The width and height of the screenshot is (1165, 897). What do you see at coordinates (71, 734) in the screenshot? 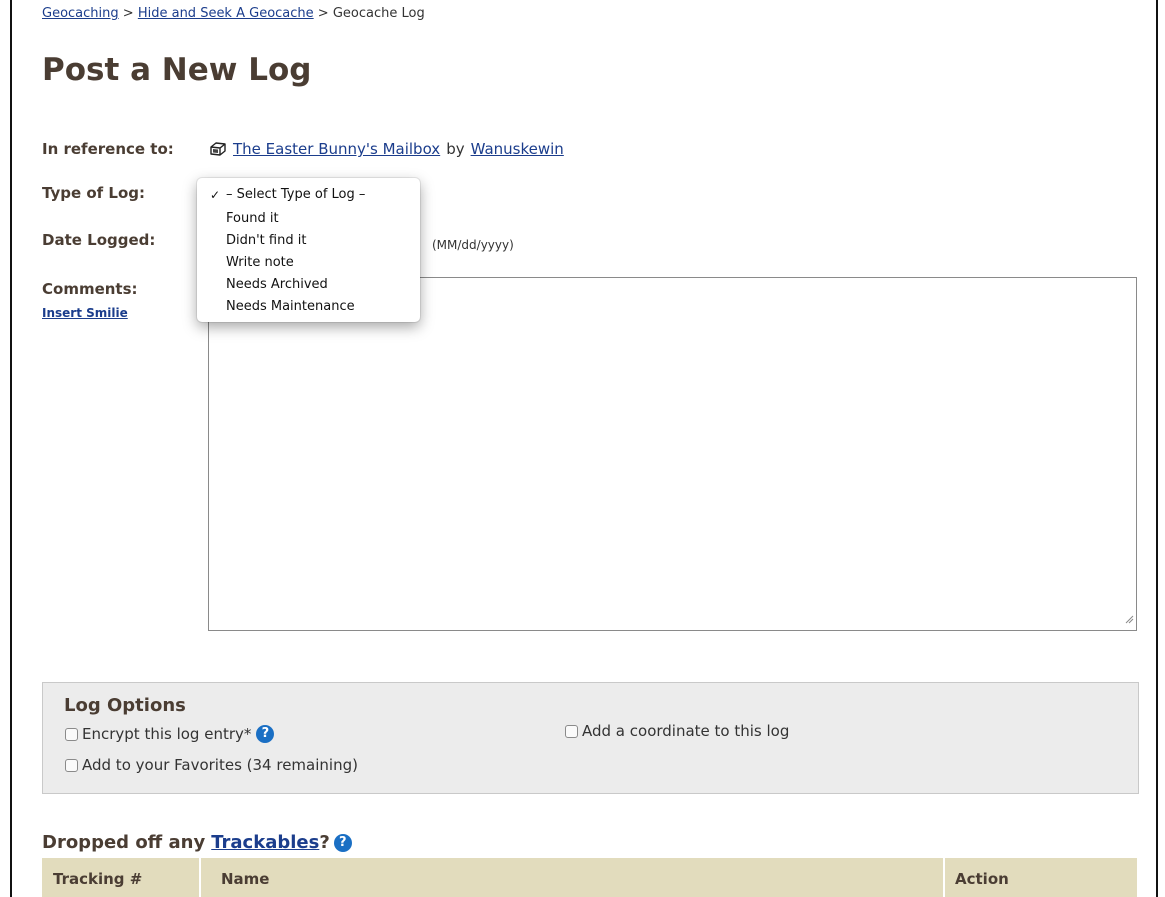
I see `encrypt-checkbox` at bounding box center [71, 734].